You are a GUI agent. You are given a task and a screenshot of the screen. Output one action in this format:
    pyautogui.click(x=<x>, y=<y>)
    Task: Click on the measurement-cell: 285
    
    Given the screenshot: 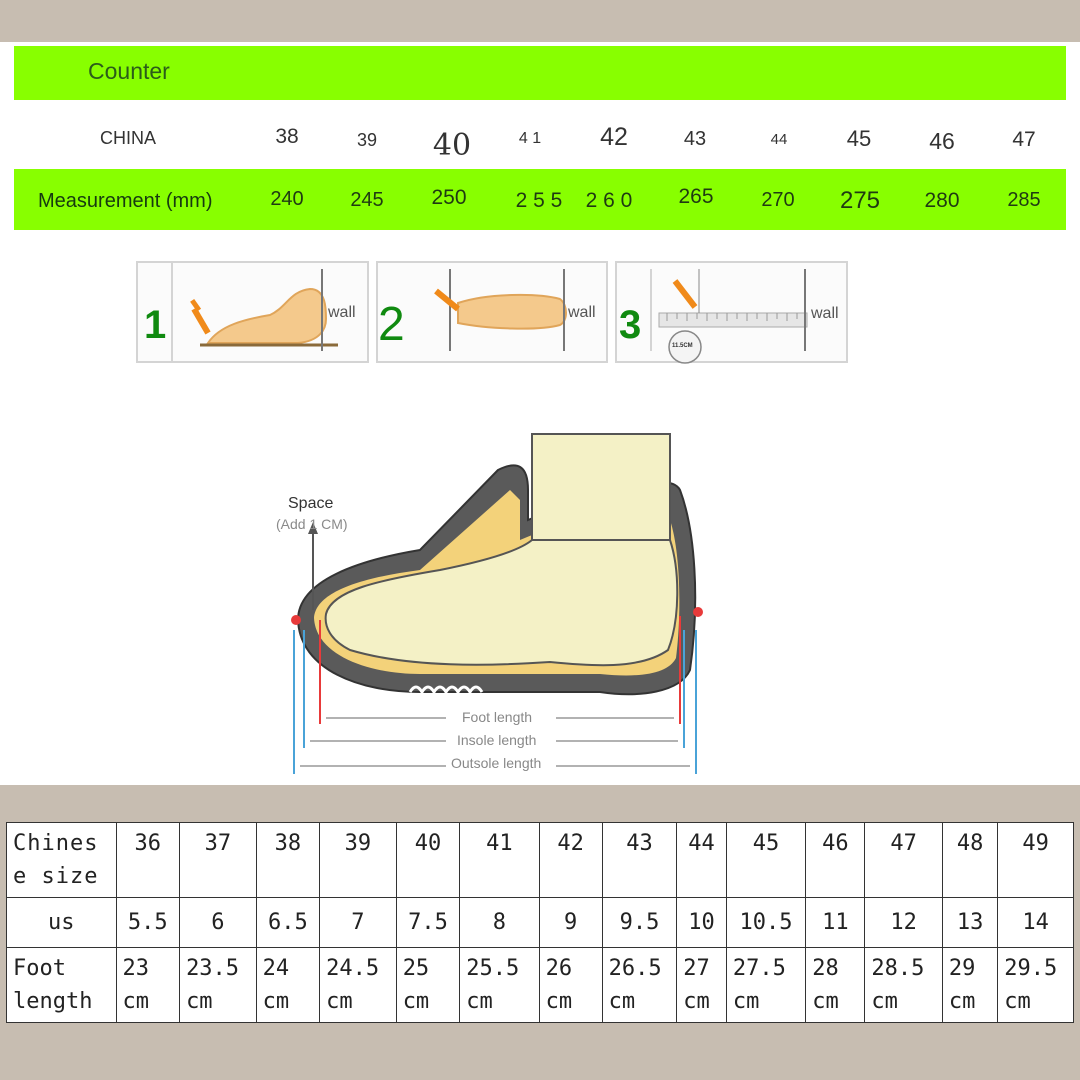 What is the action you would take?
    pyautogui.click(x=1024, y=200)
    